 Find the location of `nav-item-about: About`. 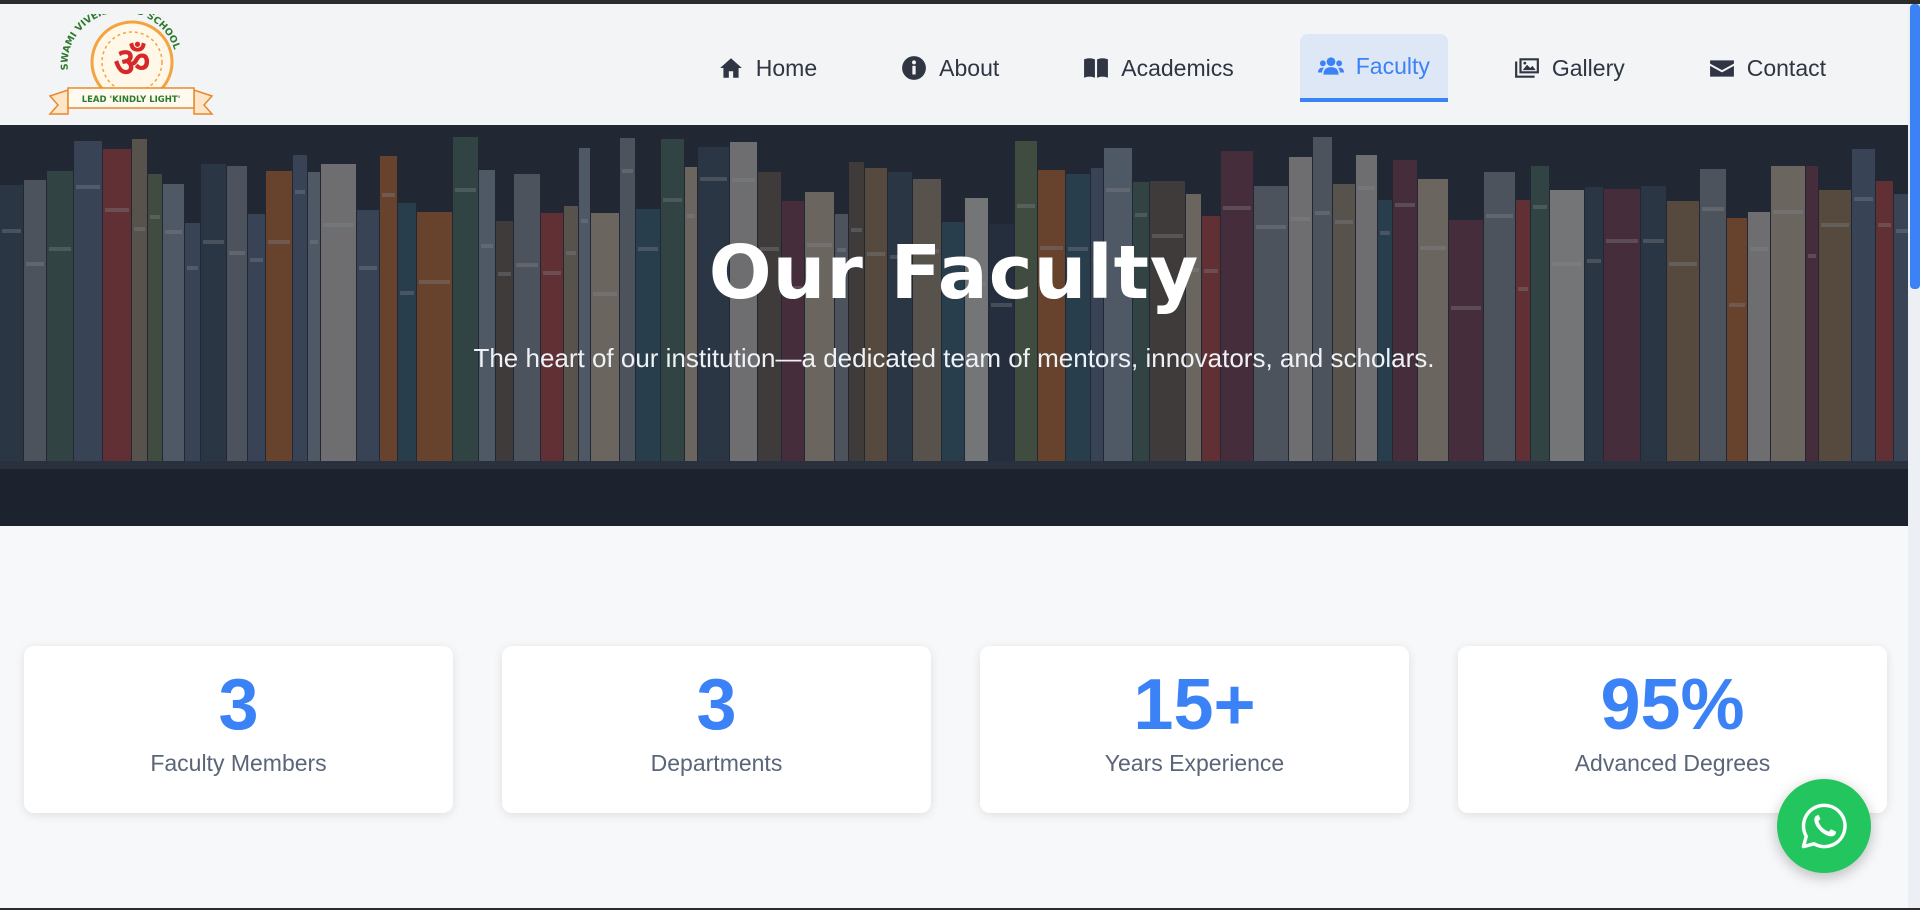

nav-item-about: About is located at coordinates (950, 68).